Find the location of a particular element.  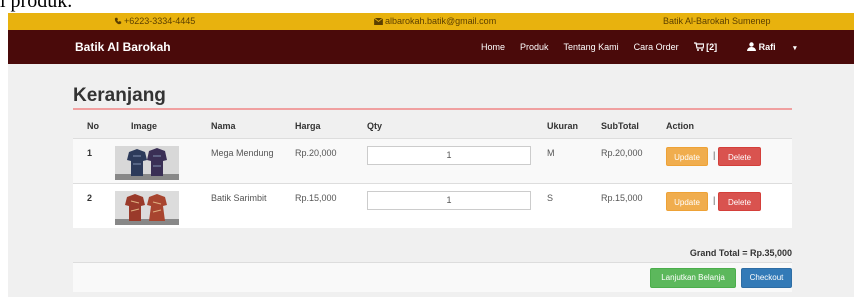

email-address: albarokah.batik@gmail.com is located at coordinates (441, 21).